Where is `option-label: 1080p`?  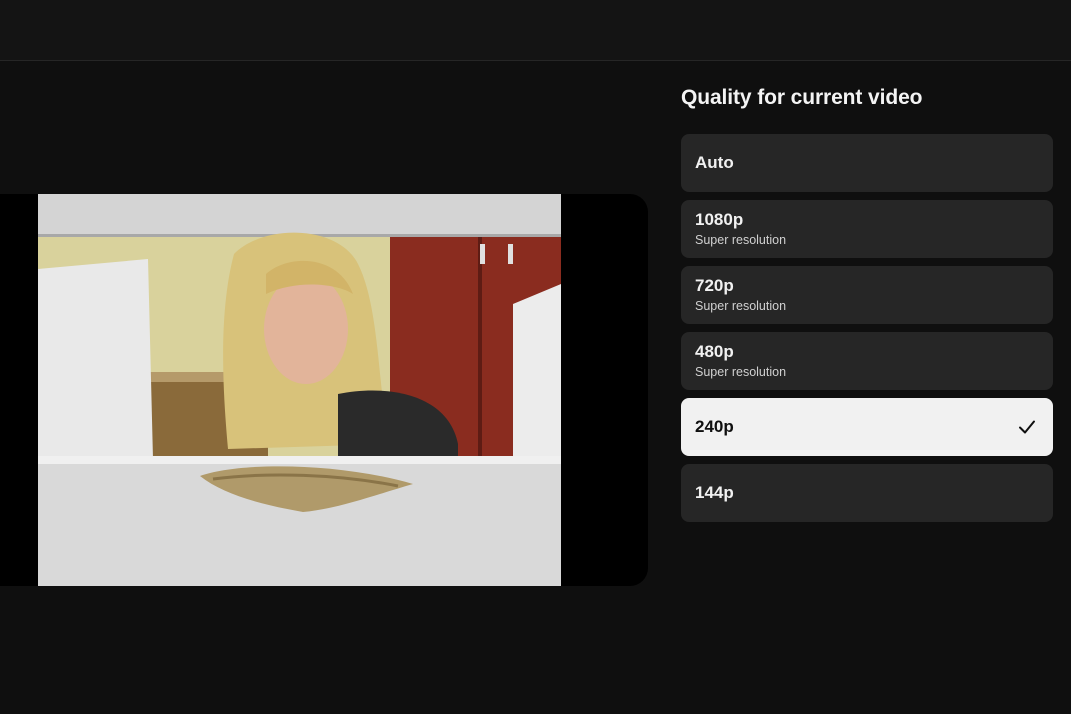 option-label: 1080p is located at coordinates (719, 219).